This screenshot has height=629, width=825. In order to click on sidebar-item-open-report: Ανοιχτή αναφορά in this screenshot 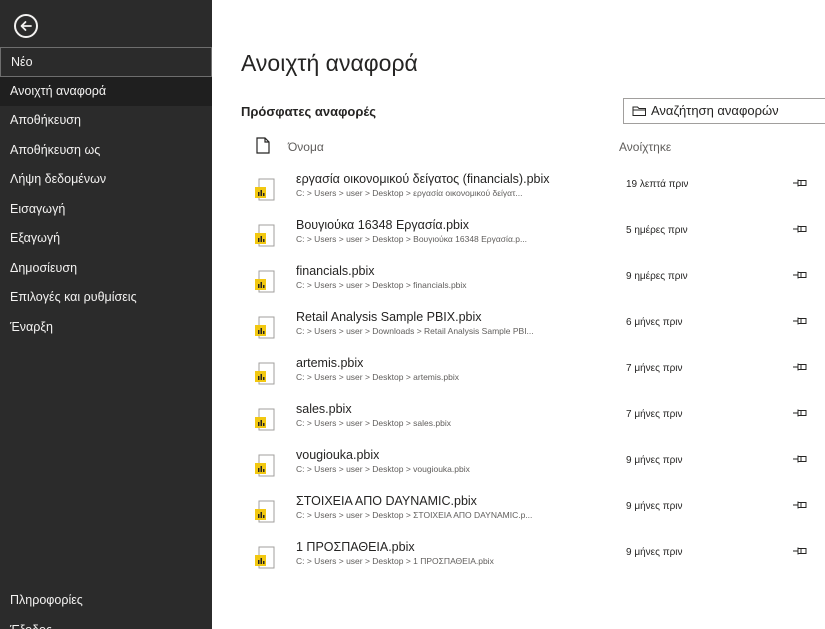, I will do `click(106, 91)`.